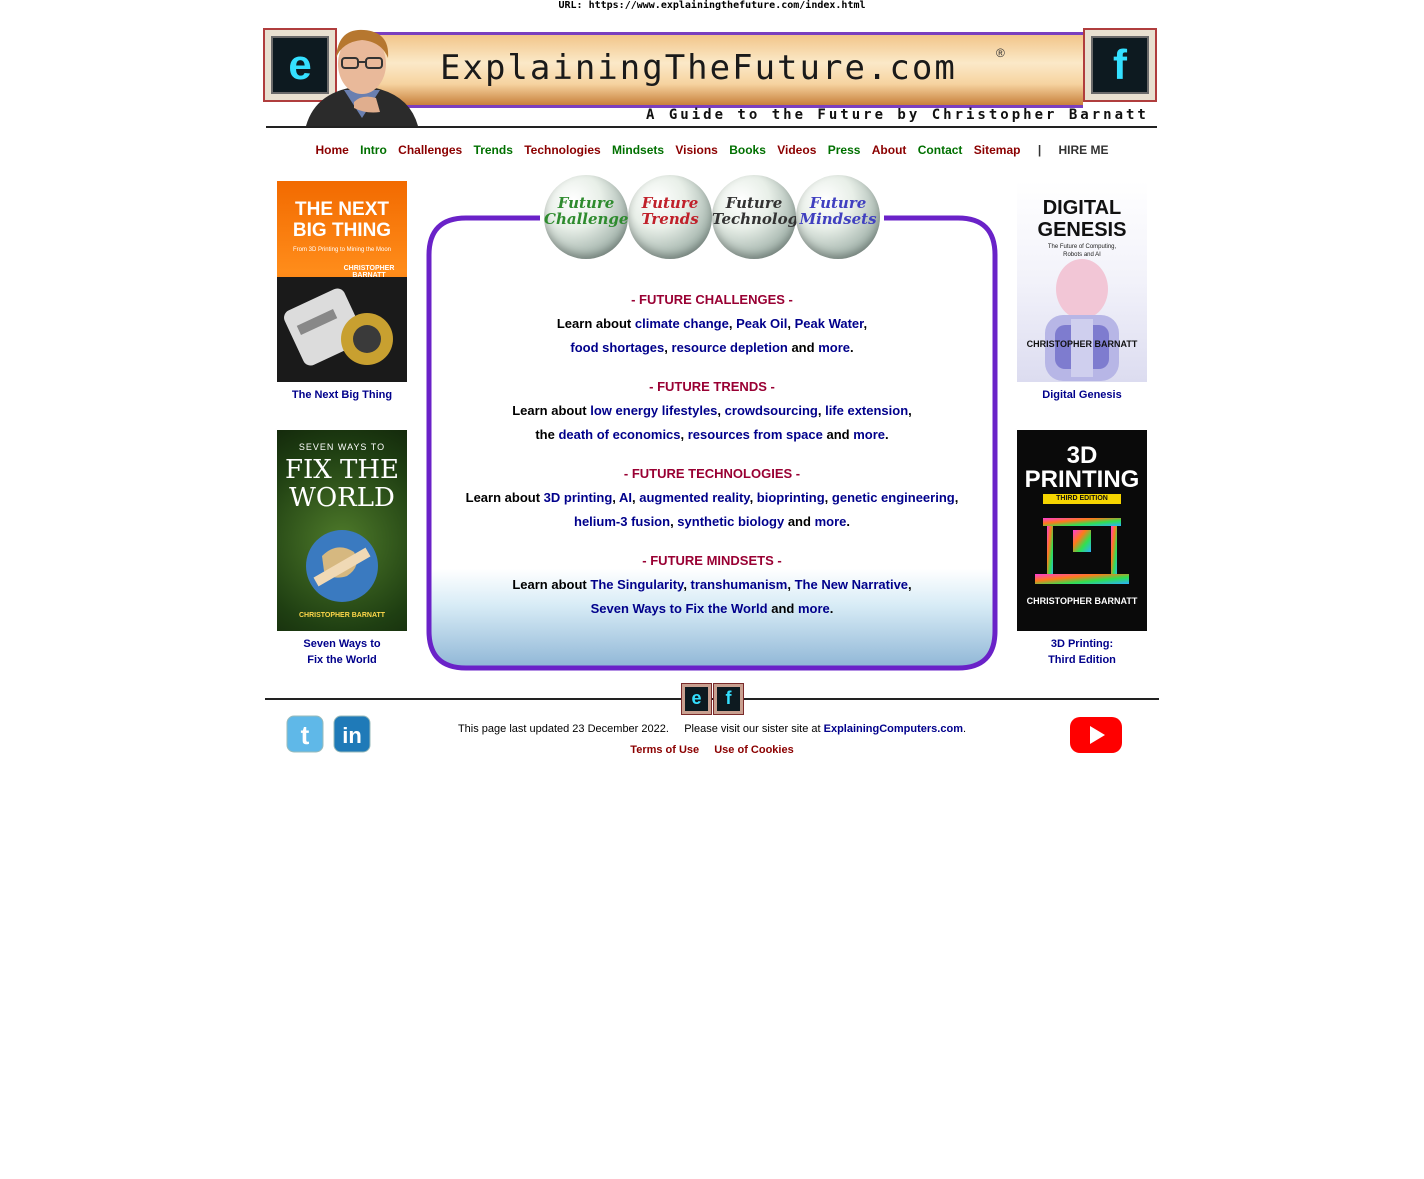  What do you see at coordinates (664, 750) in the screenshot?
I see `terms-of-use-link: Terms of Use` at bounding box center [664, 750].